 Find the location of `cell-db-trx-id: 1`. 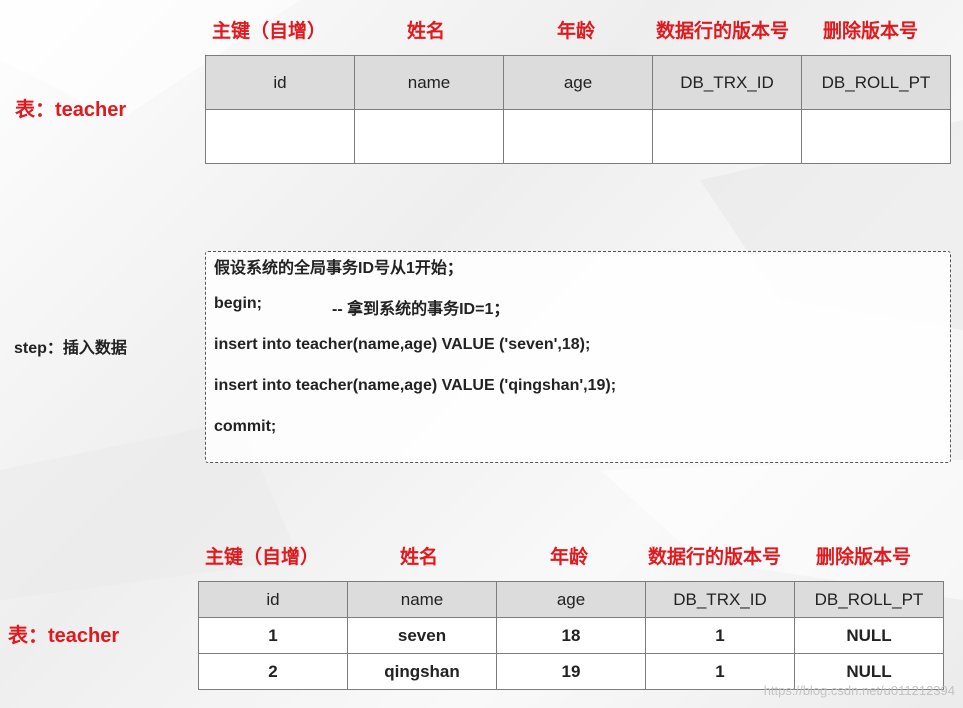

cell-db-trx-id: 1 is located at coordinates (720, 635).